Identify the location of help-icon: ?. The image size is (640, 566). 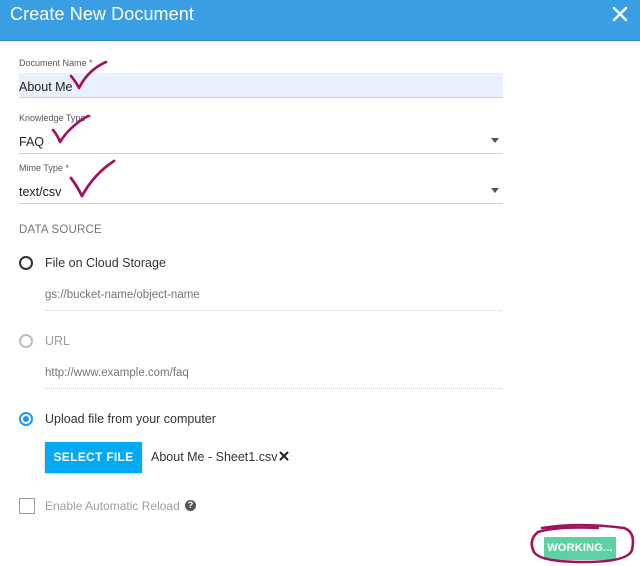
(190, 505).